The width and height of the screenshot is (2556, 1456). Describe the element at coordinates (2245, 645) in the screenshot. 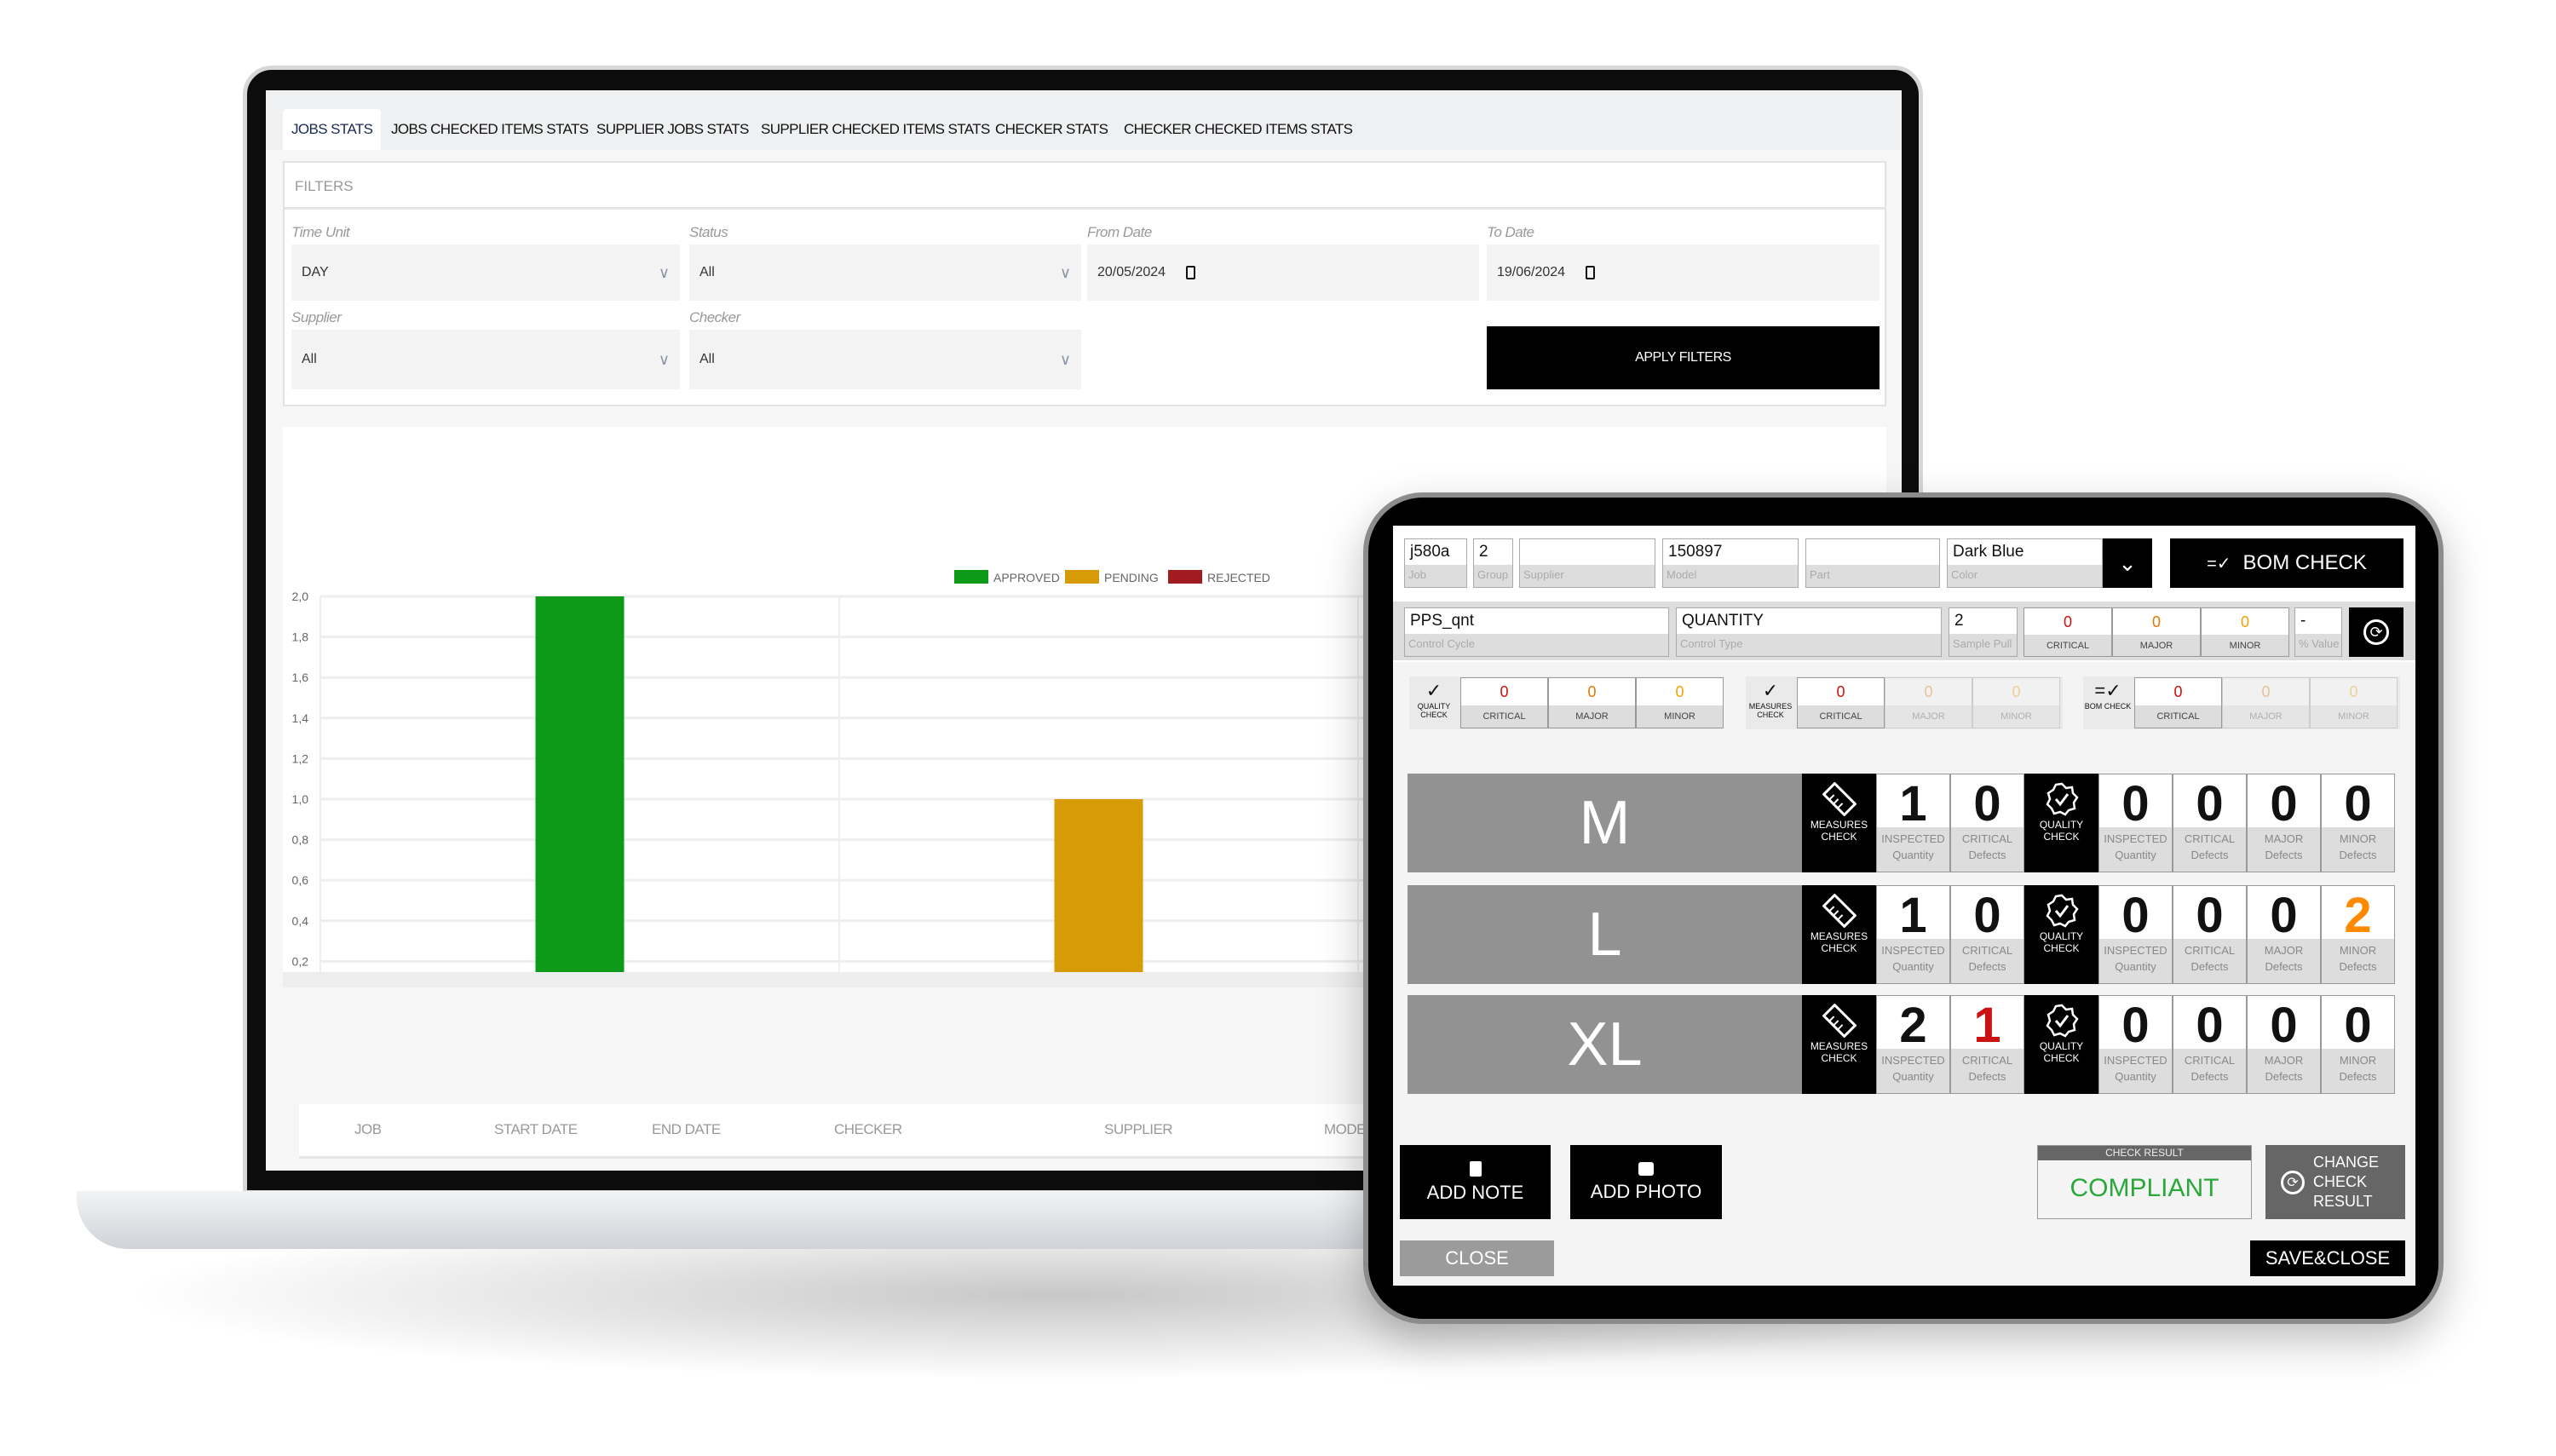

I see `aql-minor-label: MINOR` at that location.